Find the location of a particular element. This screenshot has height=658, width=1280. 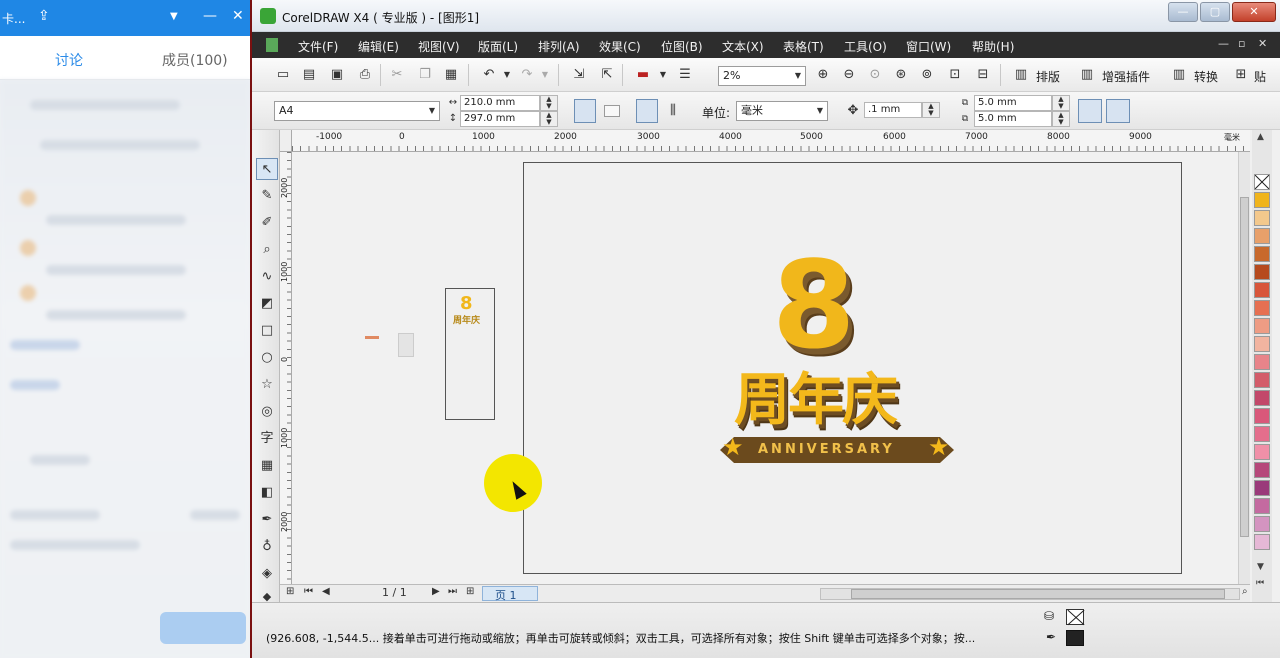

enhance-plugin-icon: ▥ is located at coordinates (1087, 75).